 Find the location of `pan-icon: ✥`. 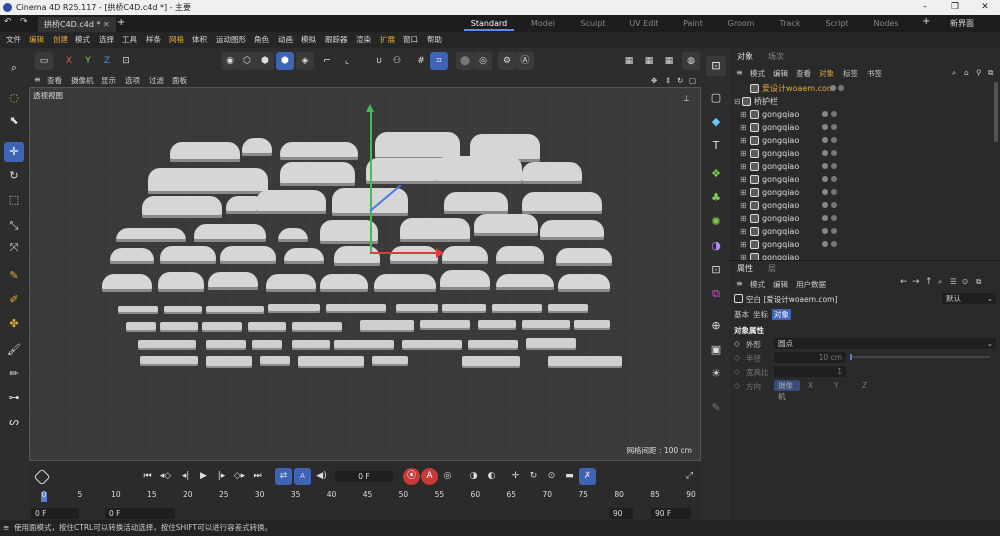

pan-icon: ✥ is located at coordinates (654, 80).